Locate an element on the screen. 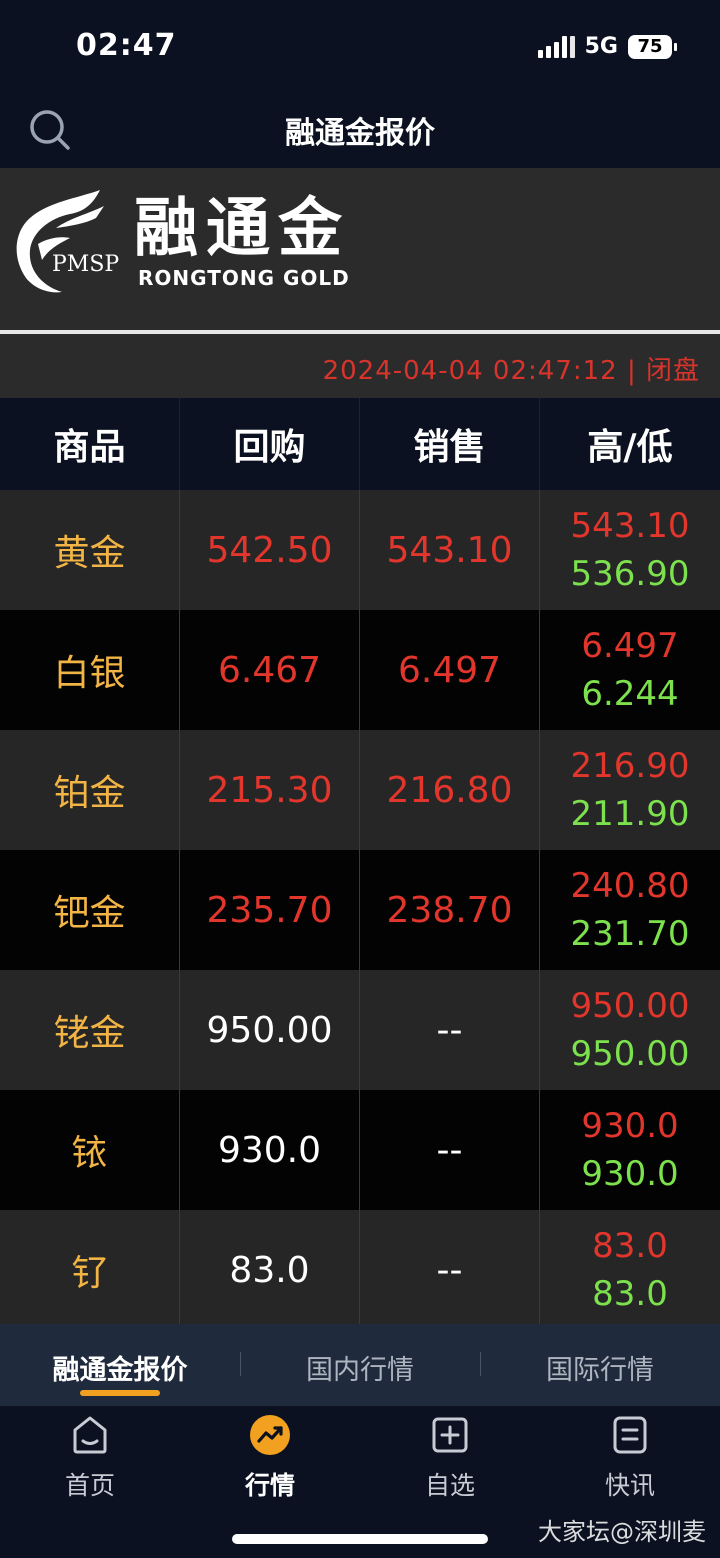 The width and height of the screenshot is (720, 1558). high-price: 950.00 is located at coordinates (630, 1006).